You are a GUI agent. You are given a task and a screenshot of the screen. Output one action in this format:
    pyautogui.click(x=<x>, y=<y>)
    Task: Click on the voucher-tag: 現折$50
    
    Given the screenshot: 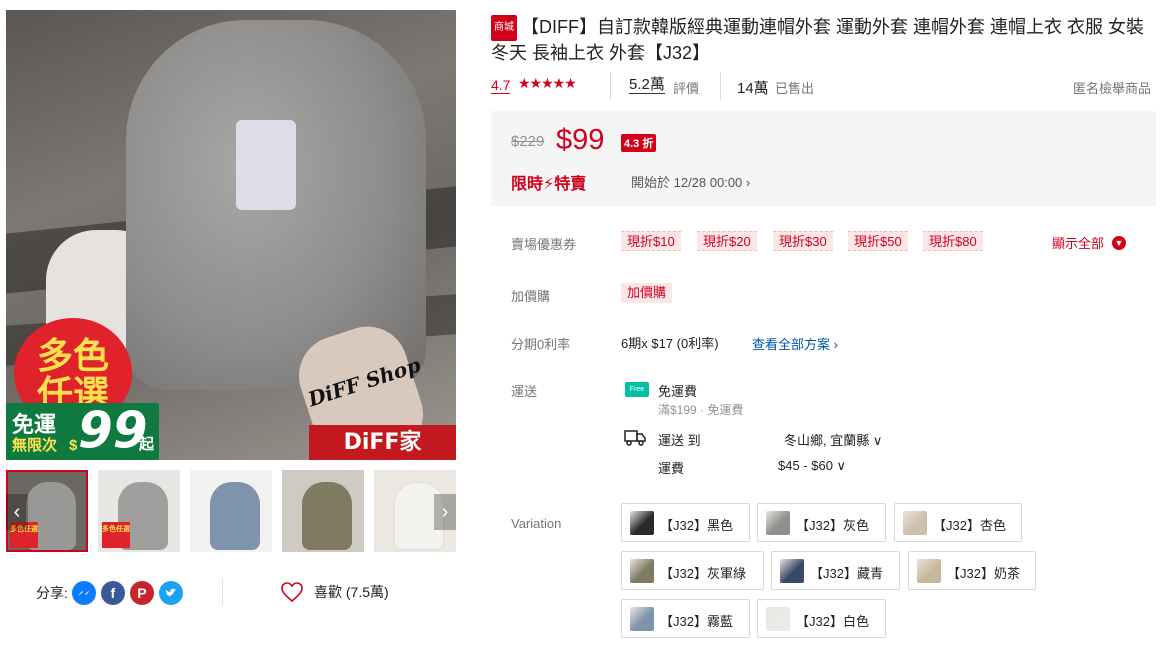 What is the action you would take?
    pyautogui.click(x=878, y=241)
    